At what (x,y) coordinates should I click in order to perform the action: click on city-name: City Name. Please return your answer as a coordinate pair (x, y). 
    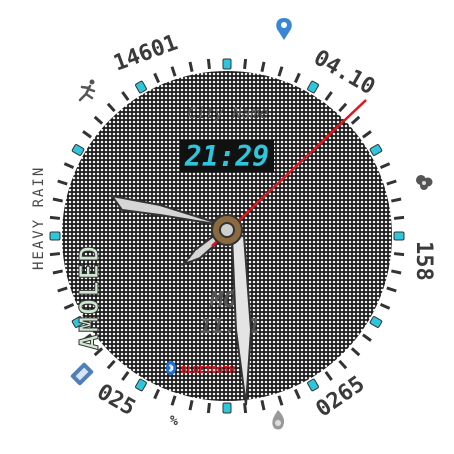
    Looking at the image, I should click on (227, 113).